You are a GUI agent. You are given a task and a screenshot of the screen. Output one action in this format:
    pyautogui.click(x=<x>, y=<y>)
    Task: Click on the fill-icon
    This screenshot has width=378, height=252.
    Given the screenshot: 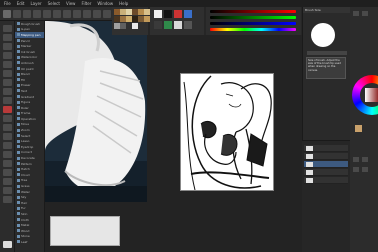 What is the action you would take?
    pyautogui.click(x=67, y=13)
    